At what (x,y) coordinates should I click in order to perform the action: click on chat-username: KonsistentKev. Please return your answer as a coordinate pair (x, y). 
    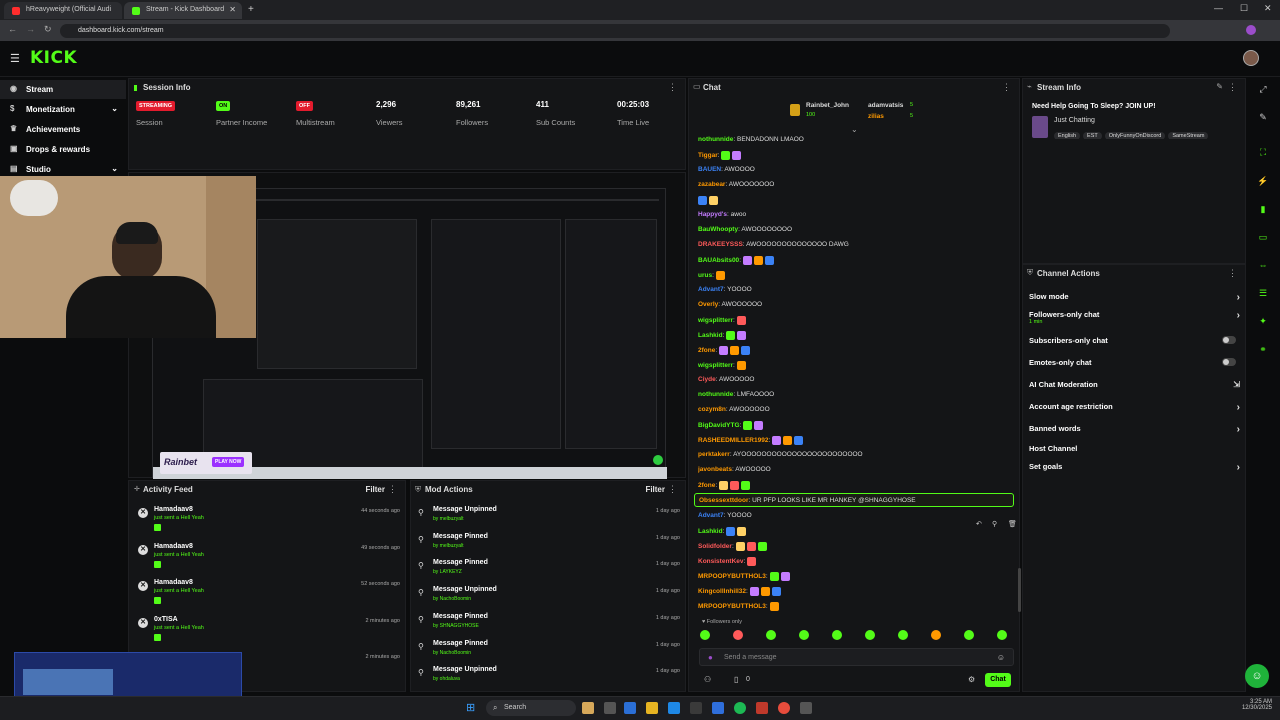
    Looking at the image, I should click on (721, 561).